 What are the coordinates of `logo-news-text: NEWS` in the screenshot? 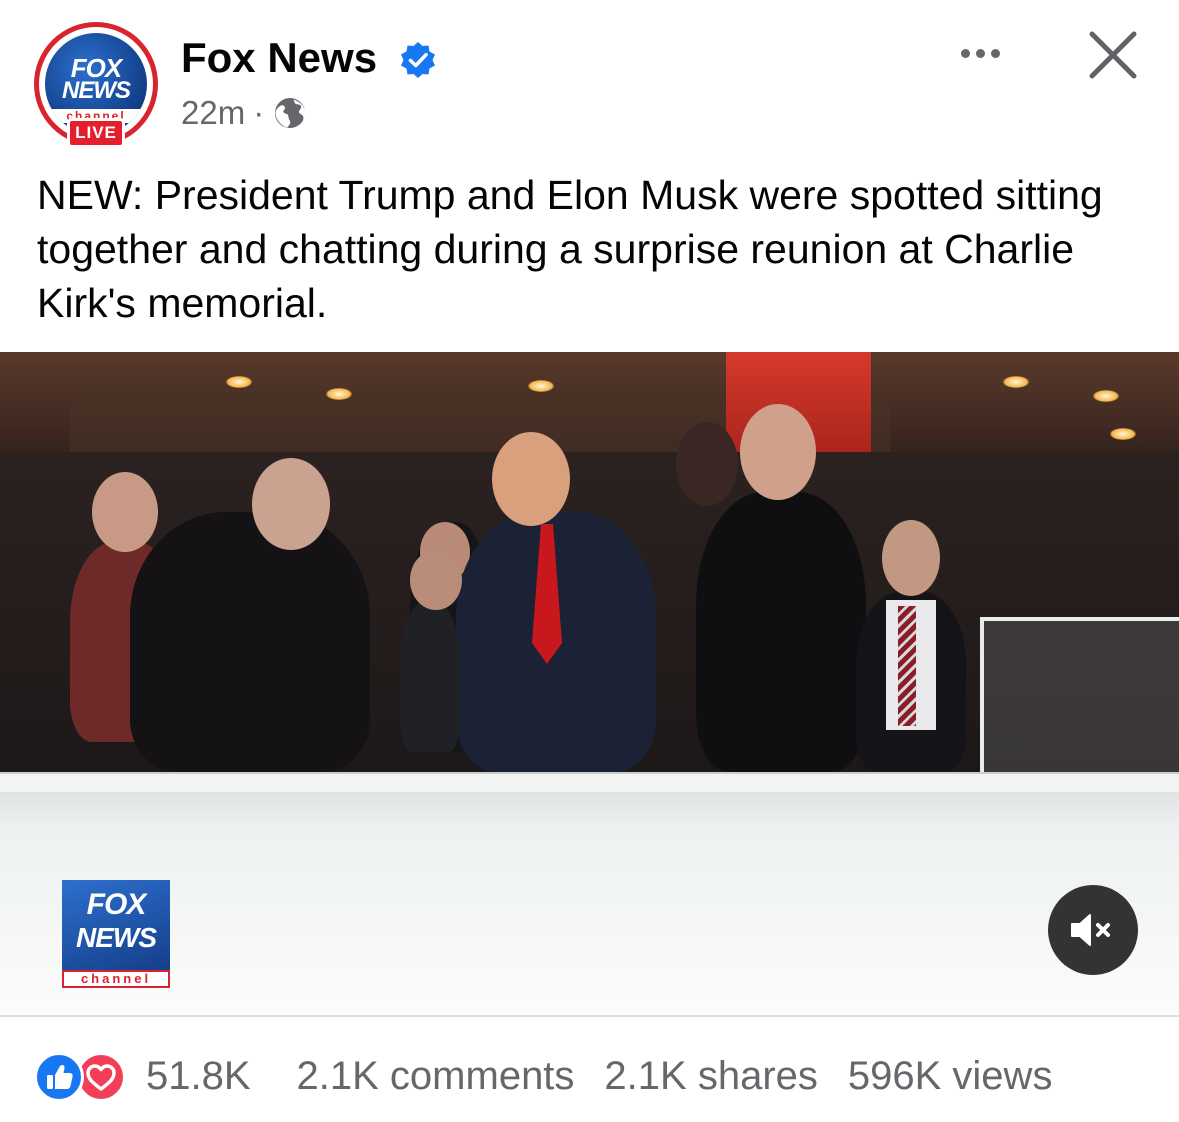 It's located at (96, 90).